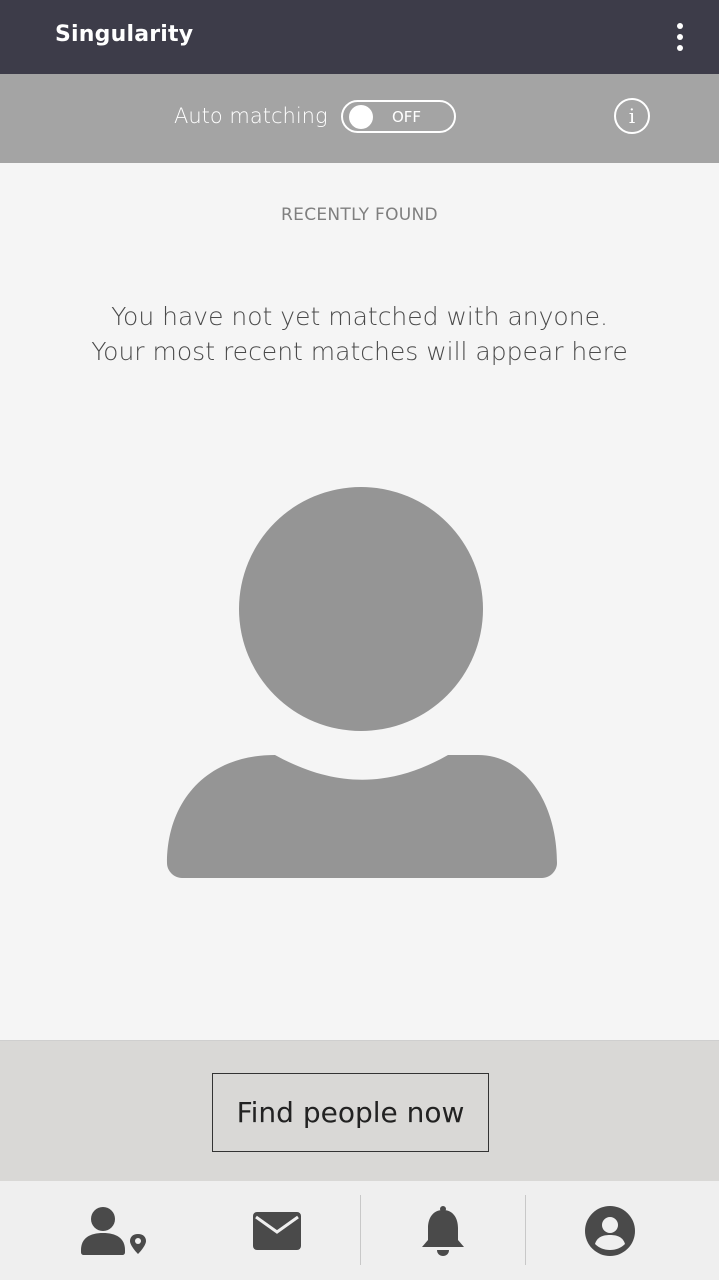 The image size is (719, 1280). I want to click on auto-matching-toggle: OFF, so click(398, 116).